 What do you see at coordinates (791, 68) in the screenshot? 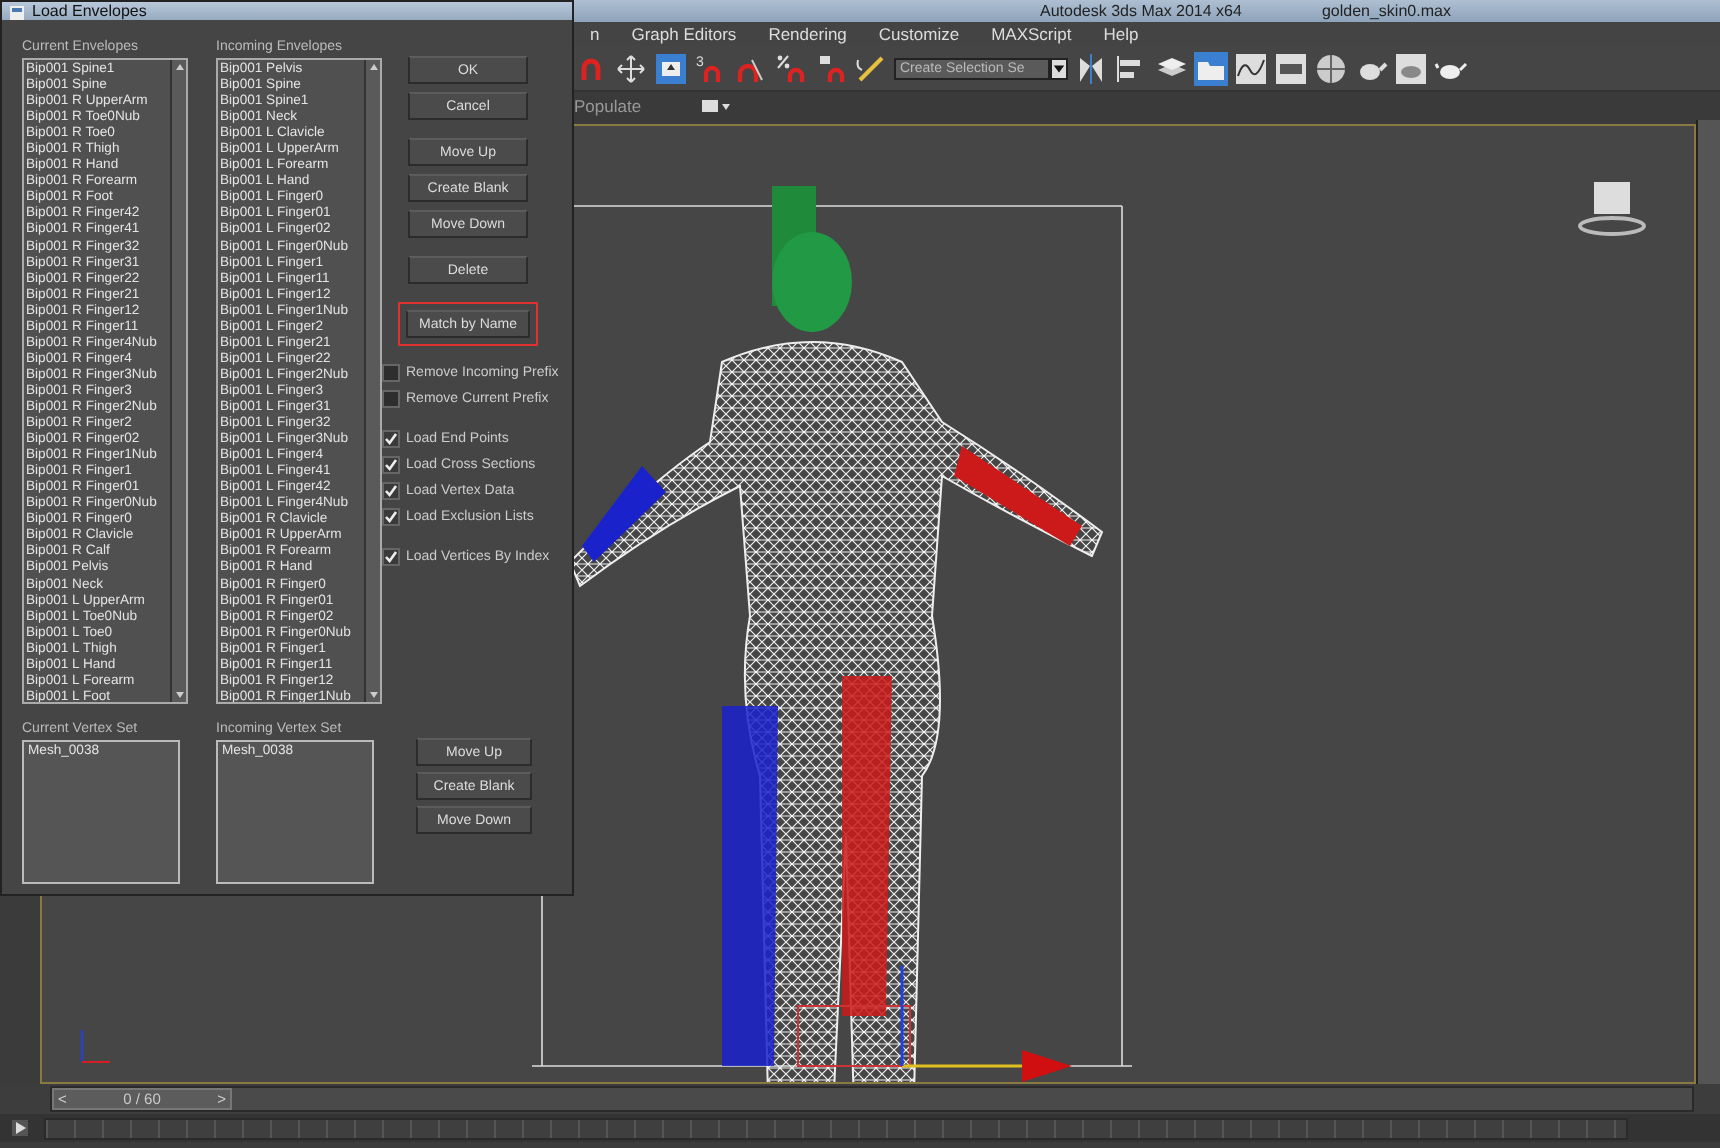
I see `percent-magnet-icon` at bounding box center [791, 68].